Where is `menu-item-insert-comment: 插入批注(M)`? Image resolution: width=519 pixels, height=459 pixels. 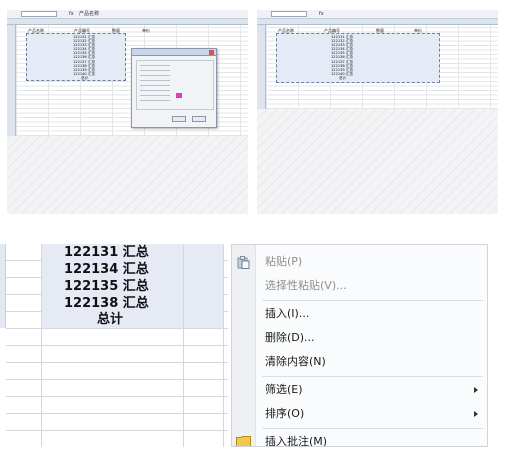 menu-item-insert-comment: 插入批注(M) is located at coordinates (359, 439).